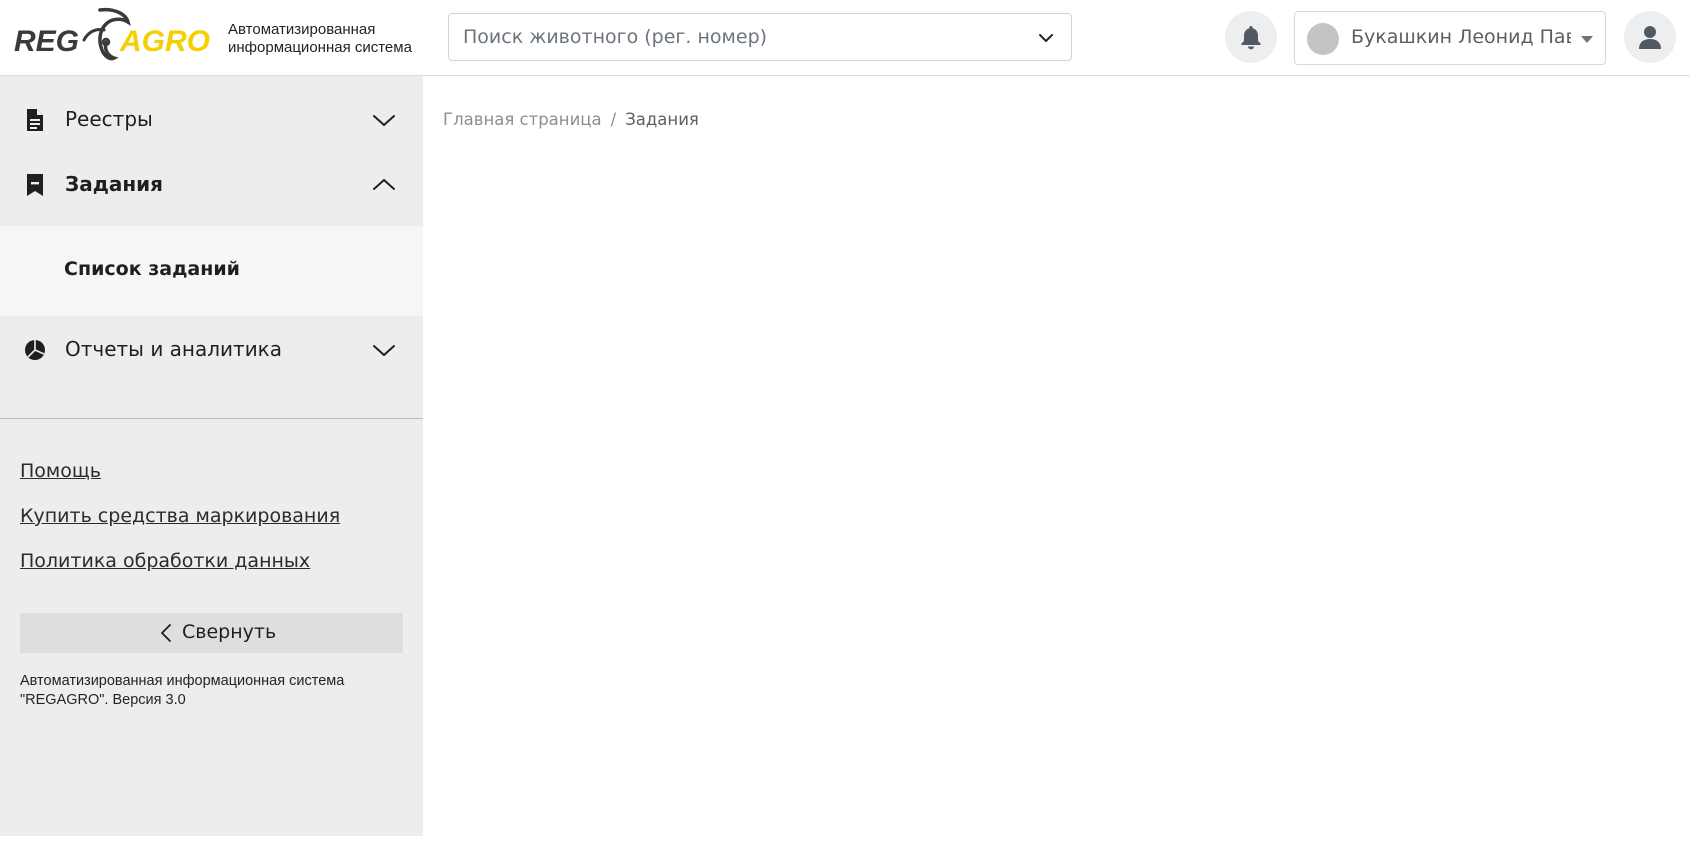  What do you see at coordinates (229, 632) in the screenshot?
I see `collapse-label: Свернуть` at bounding box center [229, 632].